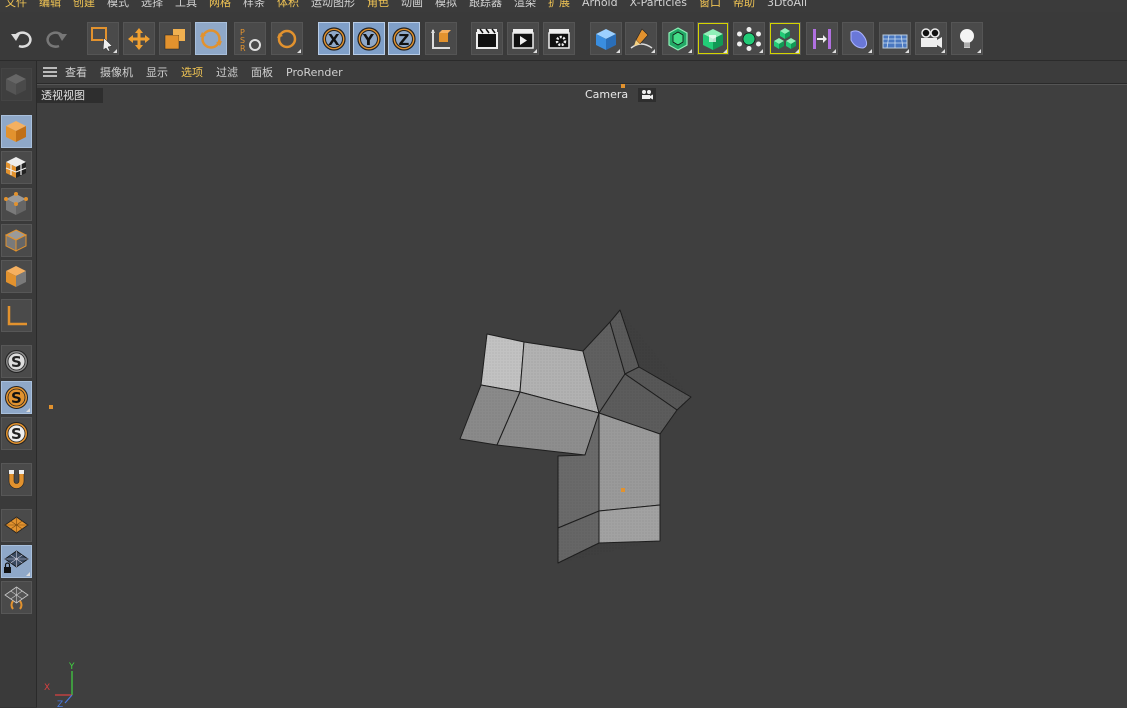 The height and width of the screenshot is (708, 1127). I want to click on render-settings-icon, so click(559, 38).